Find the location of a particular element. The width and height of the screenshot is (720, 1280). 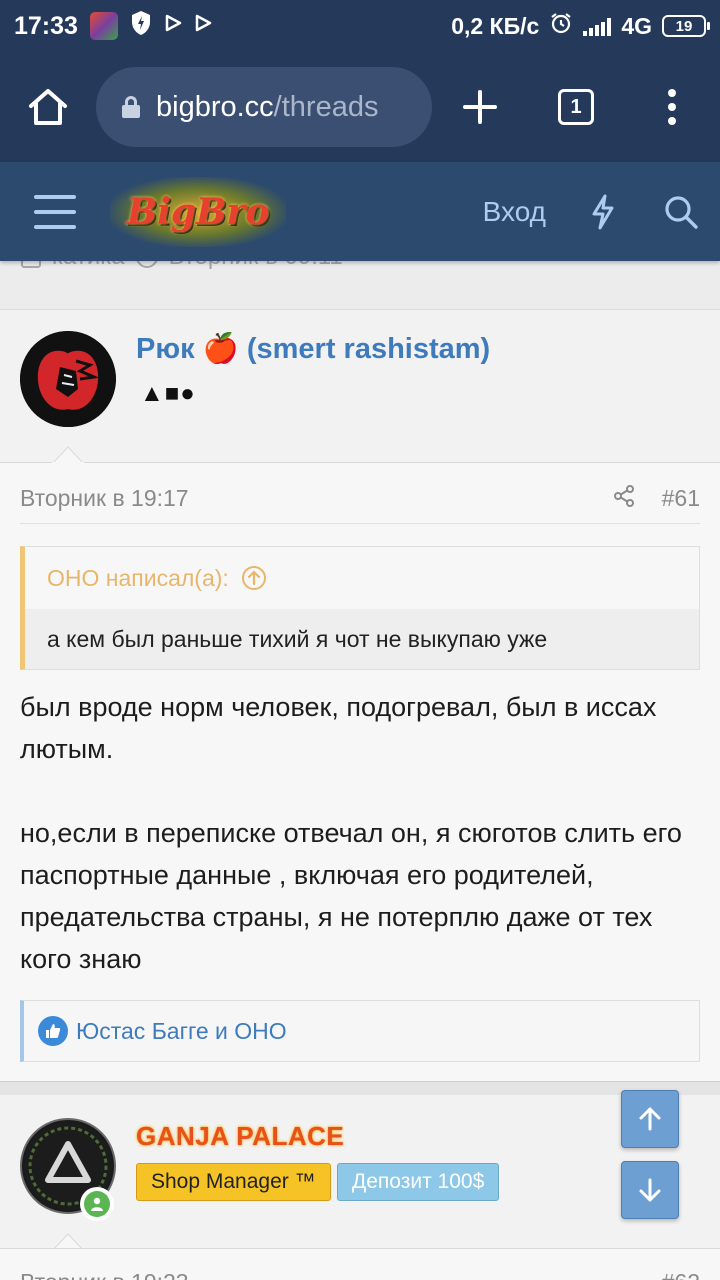

quote-header: ОНО написал(а): is located at coordinates (362, 578).